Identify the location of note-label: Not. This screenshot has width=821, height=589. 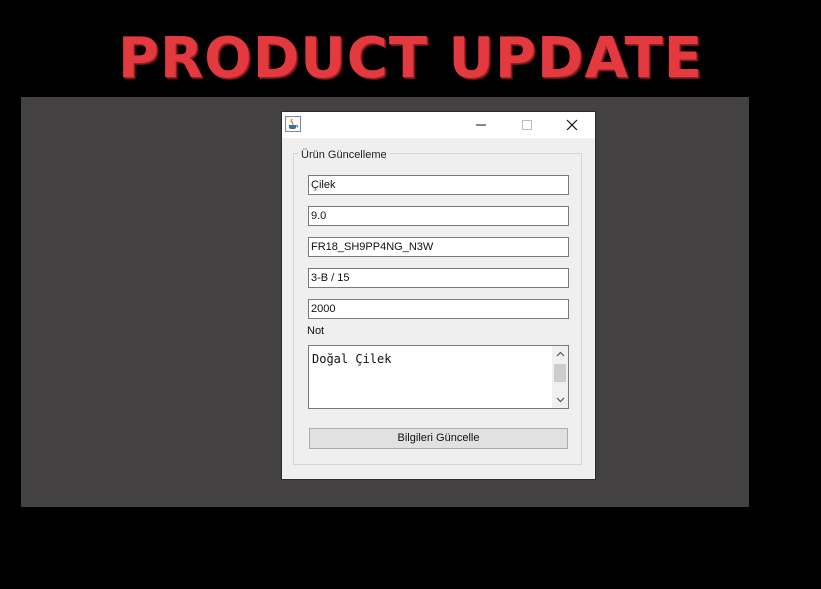
(316, 331).